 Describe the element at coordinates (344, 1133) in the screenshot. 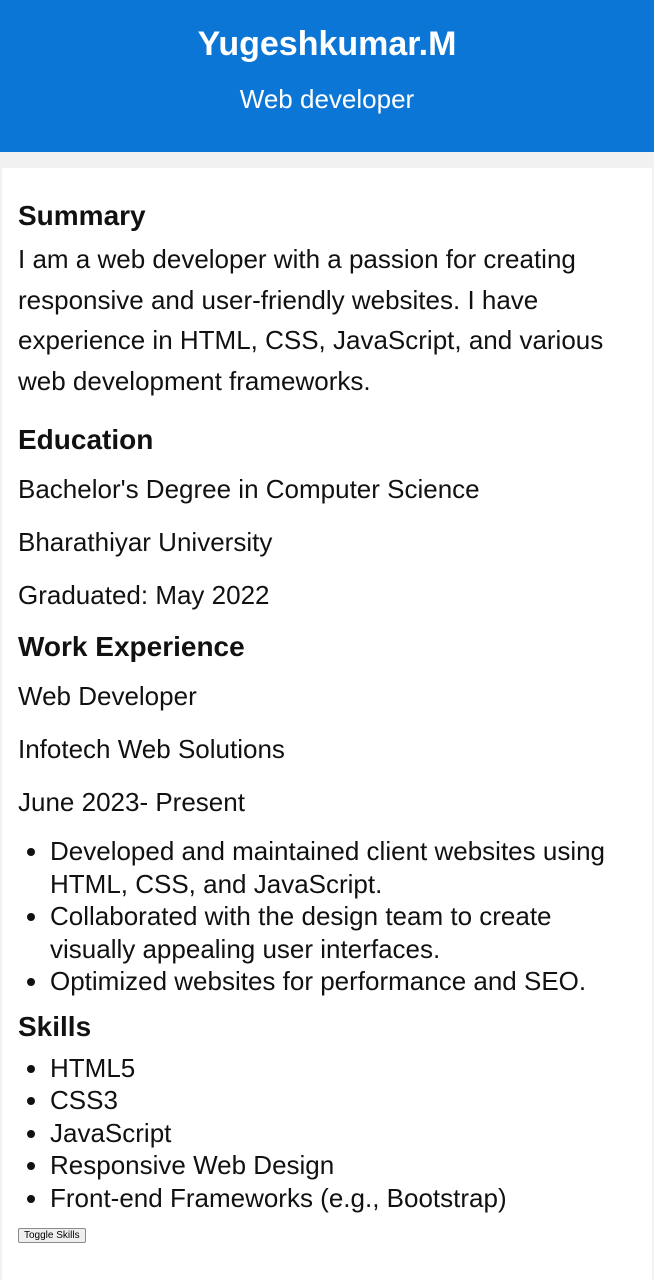

I see `list-item: JavaScript` at that location.